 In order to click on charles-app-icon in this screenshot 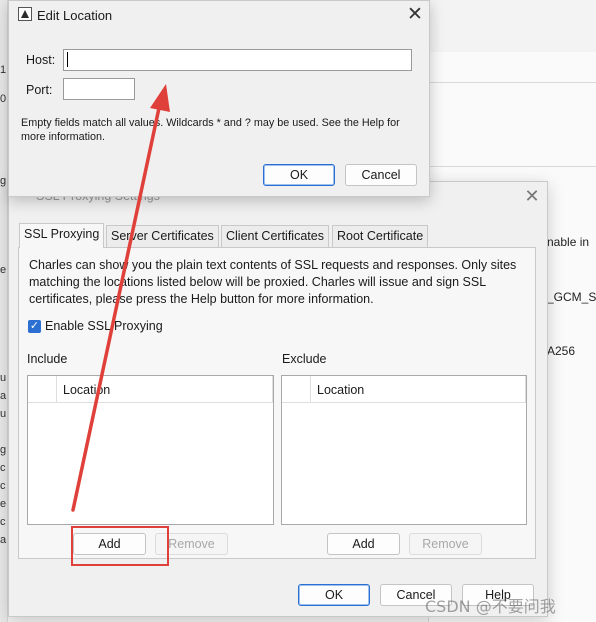, I will do `click(25, 14)`.